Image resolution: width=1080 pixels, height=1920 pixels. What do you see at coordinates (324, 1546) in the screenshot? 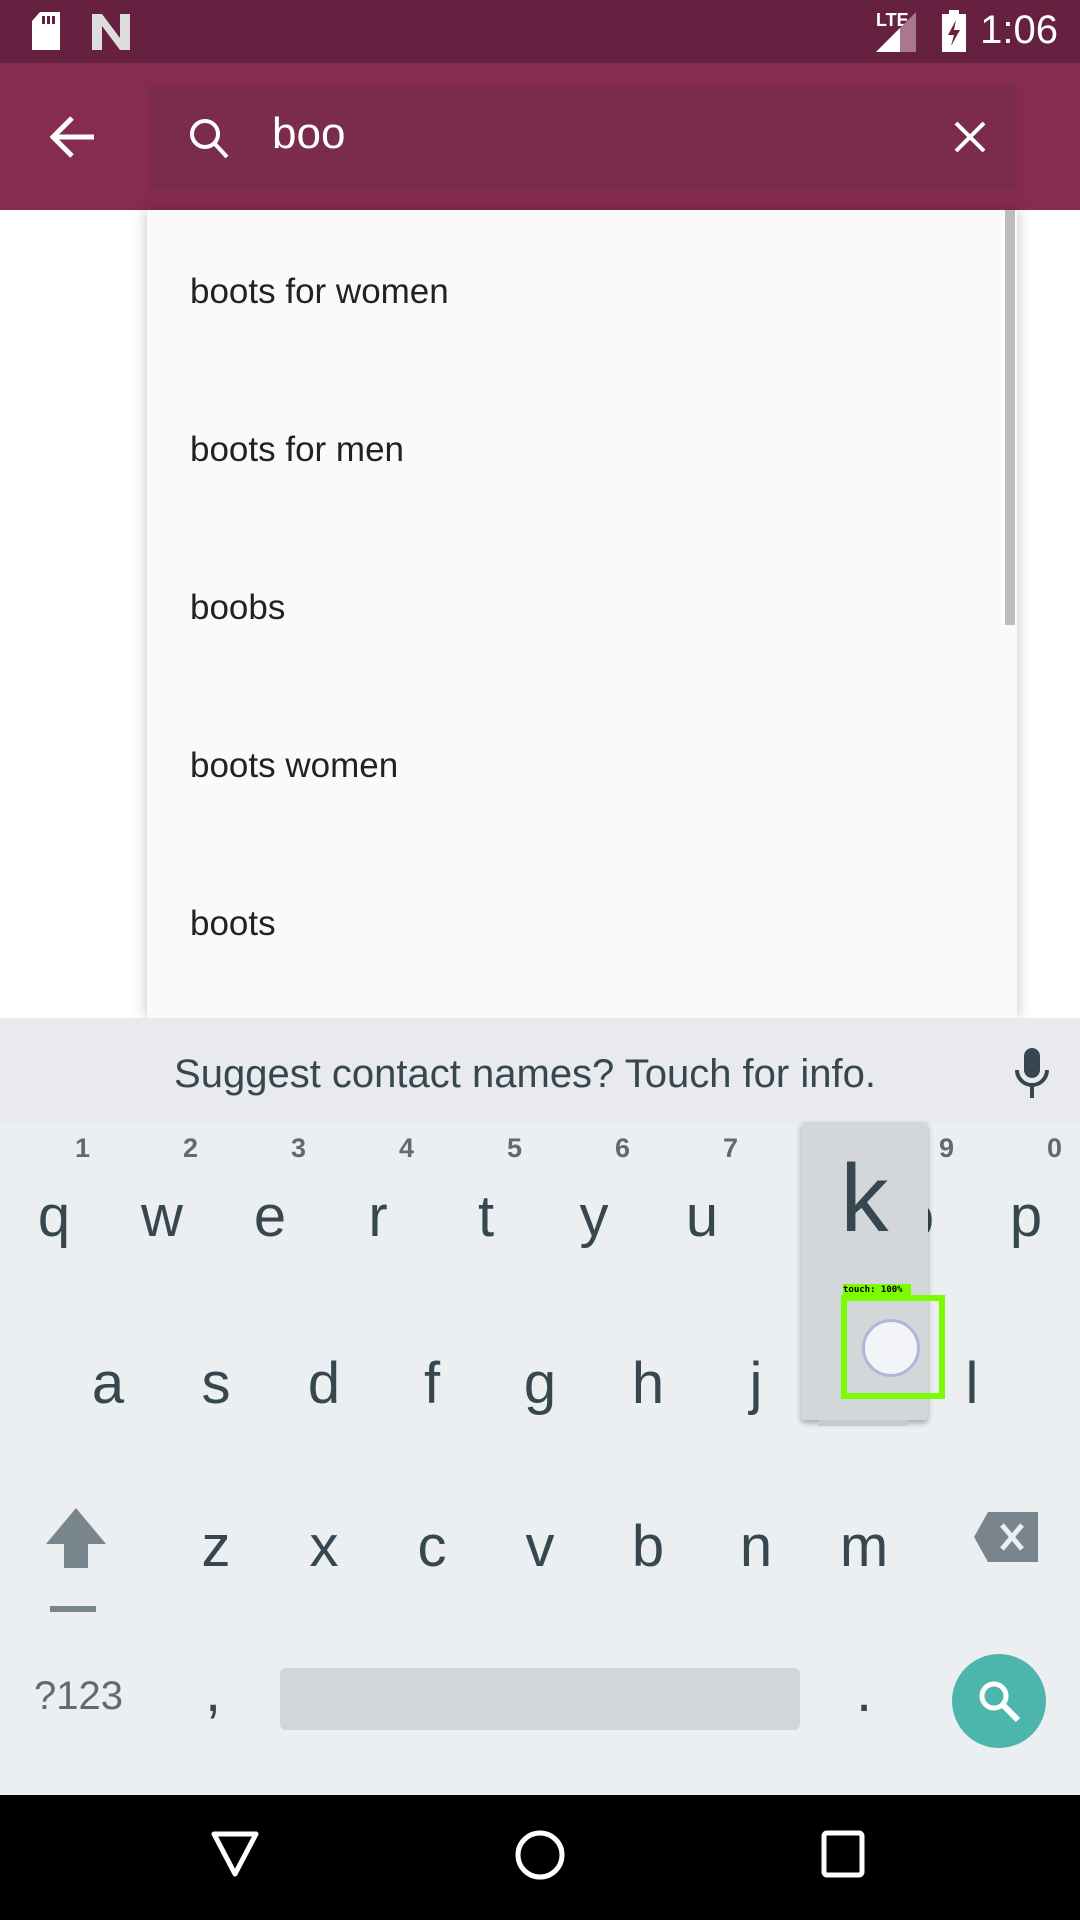
I see `key-label: x` at bounding box center [324, 1546].